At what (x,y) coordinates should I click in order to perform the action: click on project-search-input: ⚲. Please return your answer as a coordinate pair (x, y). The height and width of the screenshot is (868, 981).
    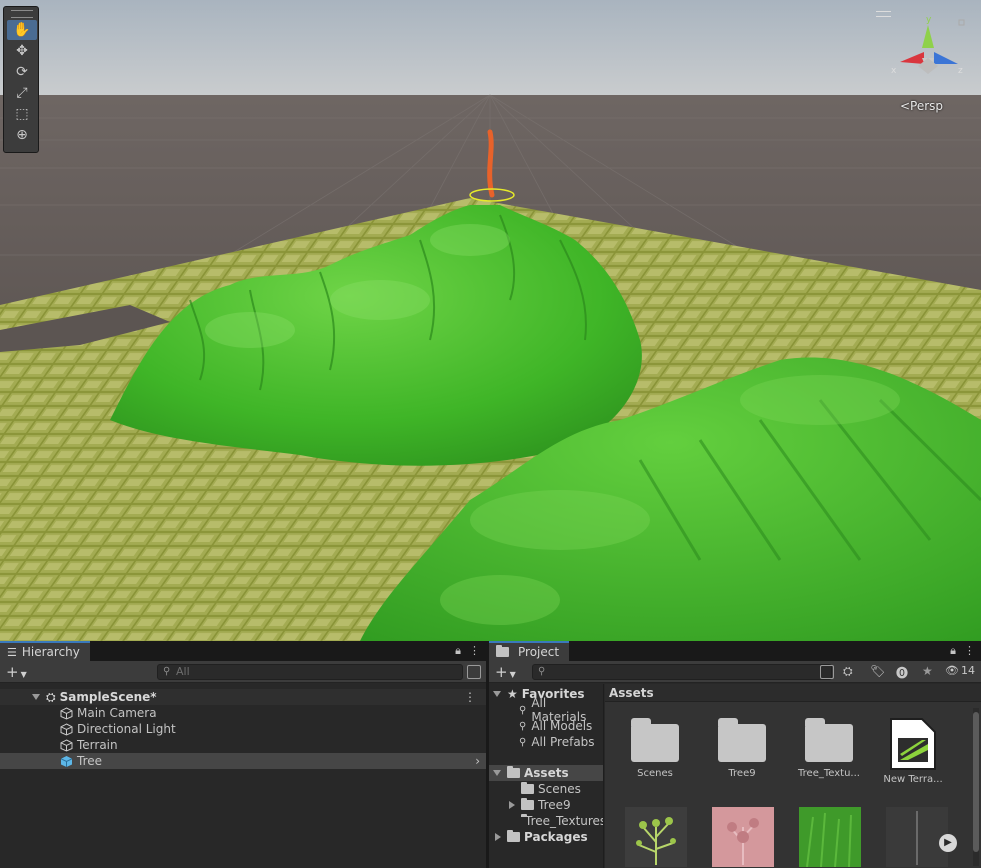
    Looking at the image, I should click on (682, 672).